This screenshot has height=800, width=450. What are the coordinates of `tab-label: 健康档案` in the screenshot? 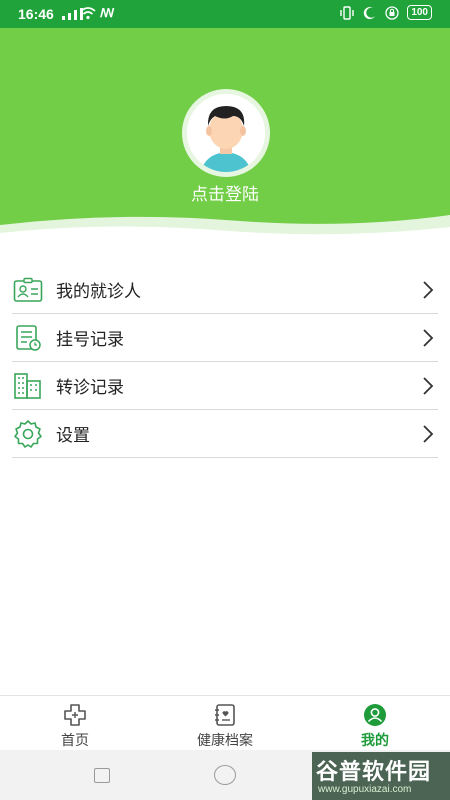 It's located at (225, 741).